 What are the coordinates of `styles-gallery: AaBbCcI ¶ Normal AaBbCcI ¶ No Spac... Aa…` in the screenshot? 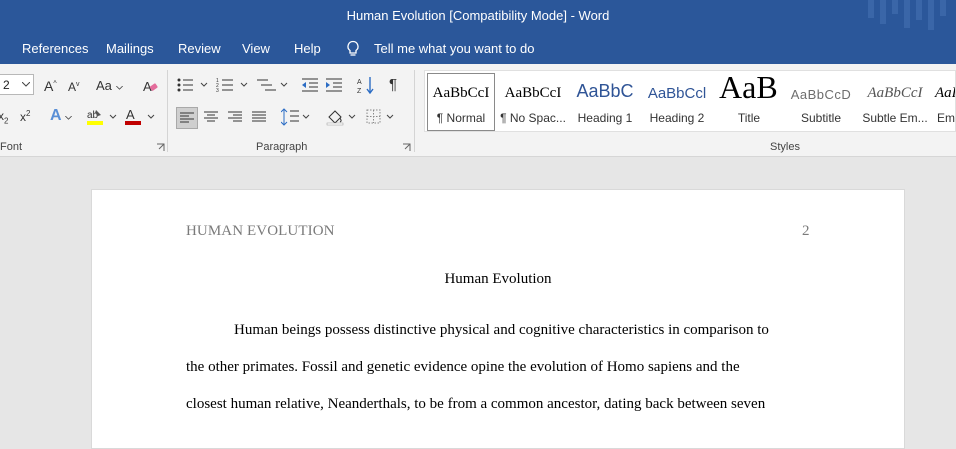 It's located at (690, 101).